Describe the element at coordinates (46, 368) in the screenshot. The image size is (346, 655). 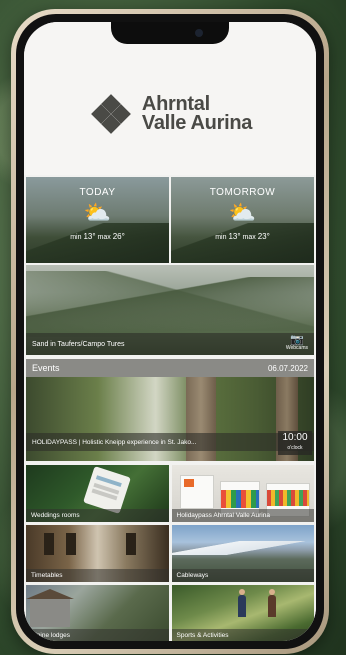
I see `events-title: Events` at that location.